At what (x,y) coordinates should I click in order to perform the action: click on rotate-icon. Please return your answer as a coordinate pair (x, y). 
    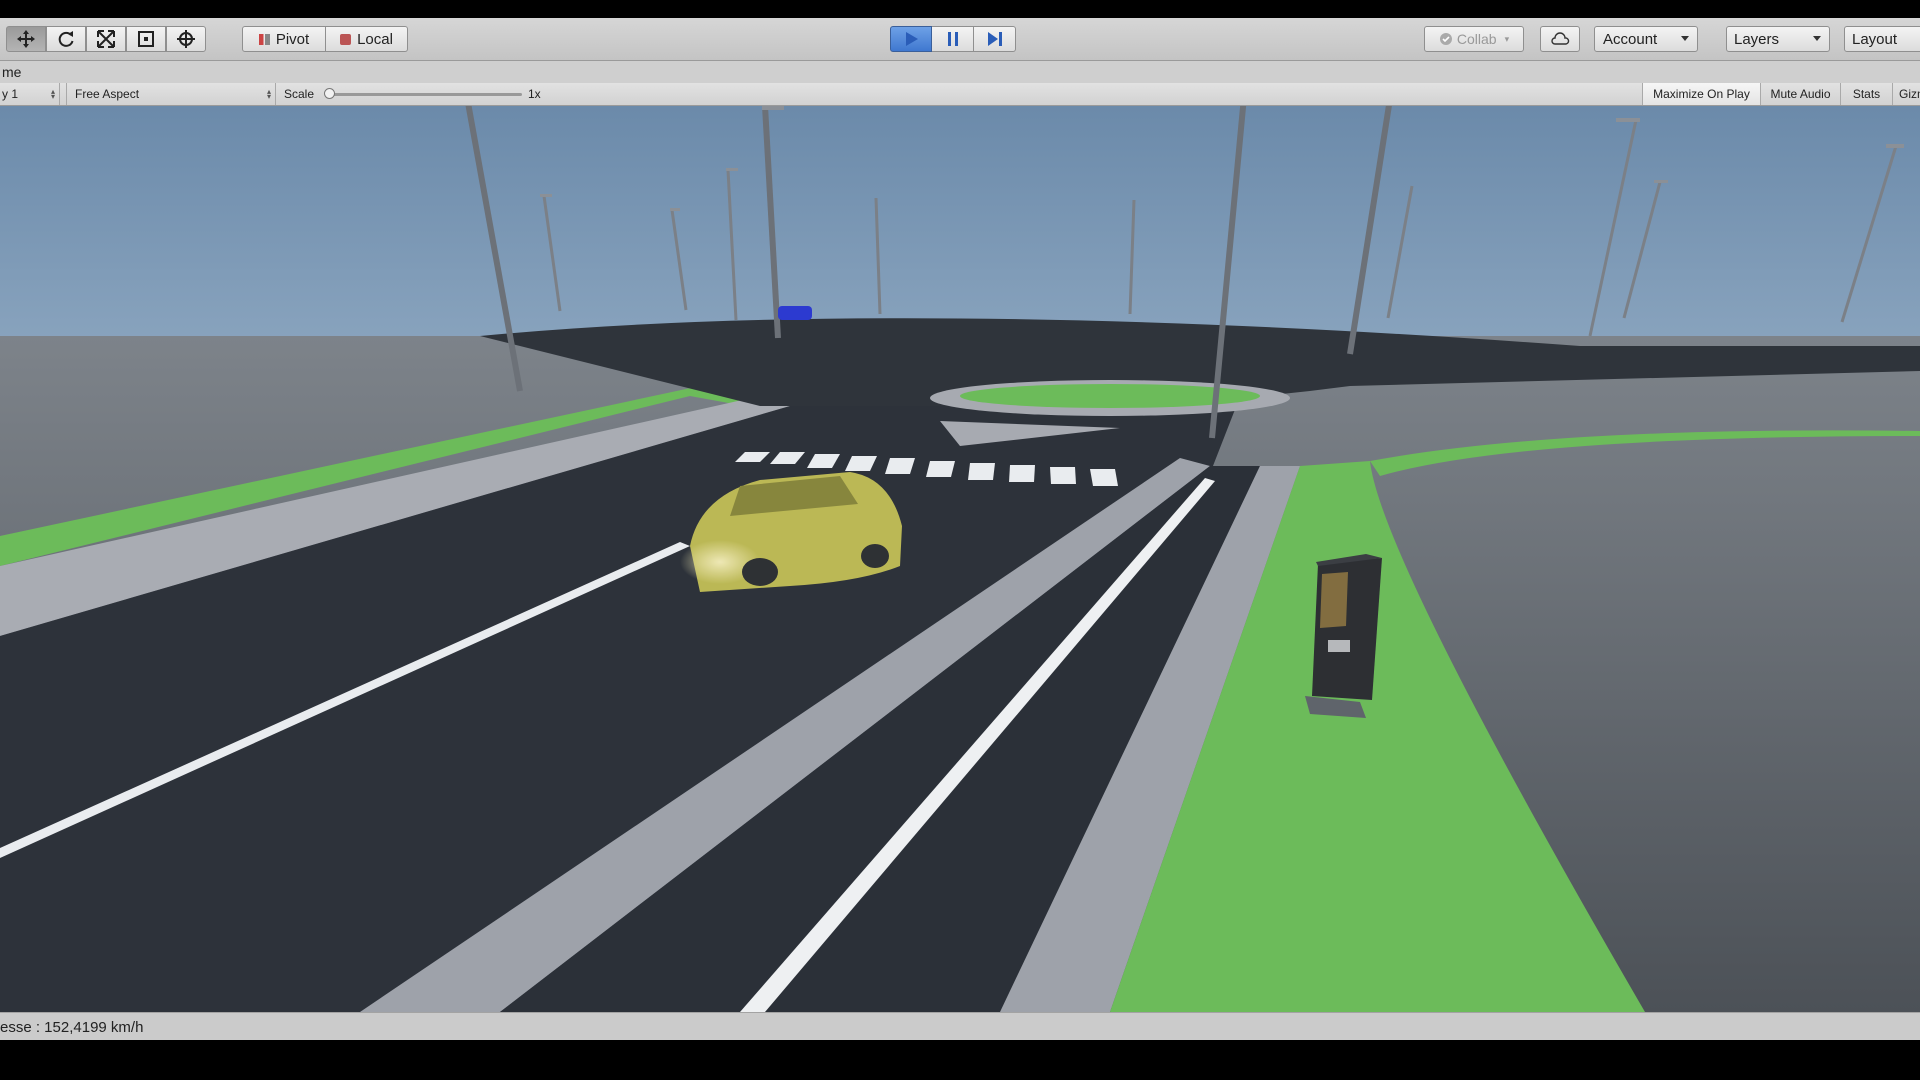
    Looking at the image, I should click on (66, 39).